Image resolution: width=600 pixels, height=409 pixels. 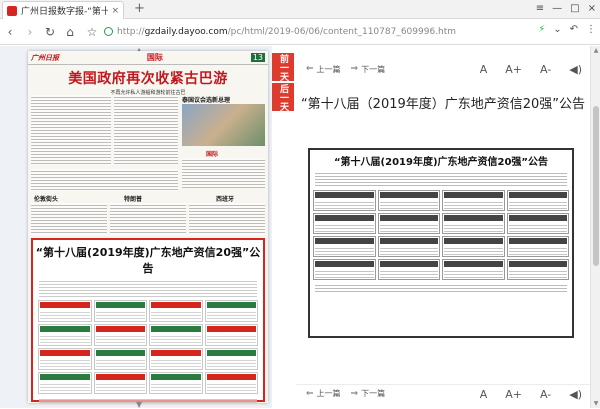 I want to click on newspaper-page-number: 13, so click(x=257, y=57).